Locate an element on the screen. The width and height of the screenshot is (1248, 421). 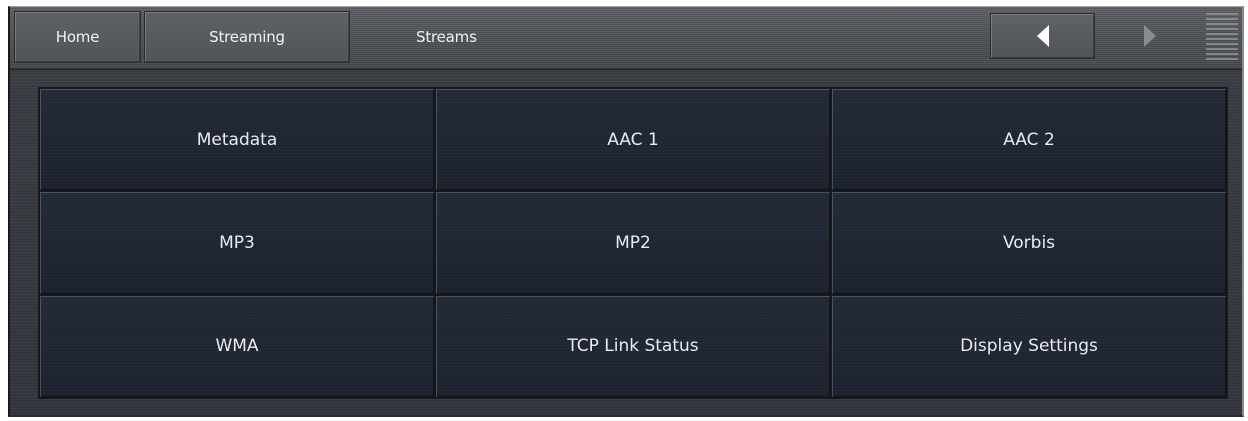
mp2-button: MP2 is located at coordinates (633, 243).